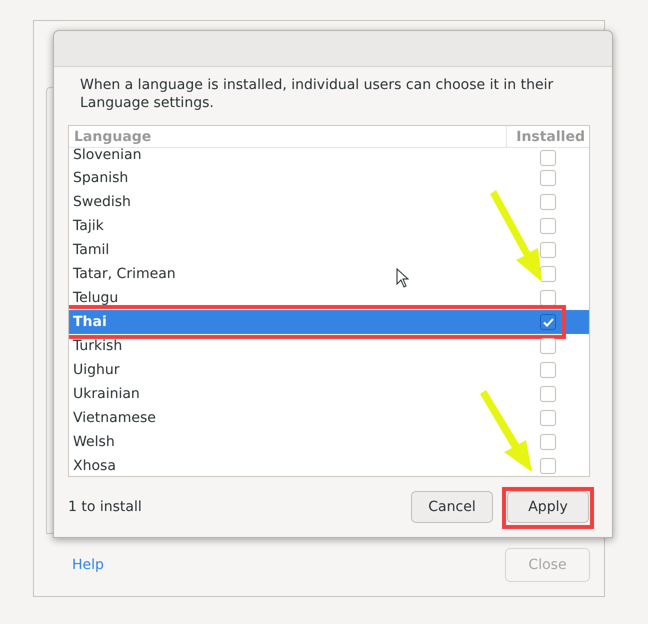 The height and width of the screenshot is (624, 648). What do you see at coordinates (329, 346) in the screenshot?
I see `language-row: Turkish` at bounding box center [329, 346].